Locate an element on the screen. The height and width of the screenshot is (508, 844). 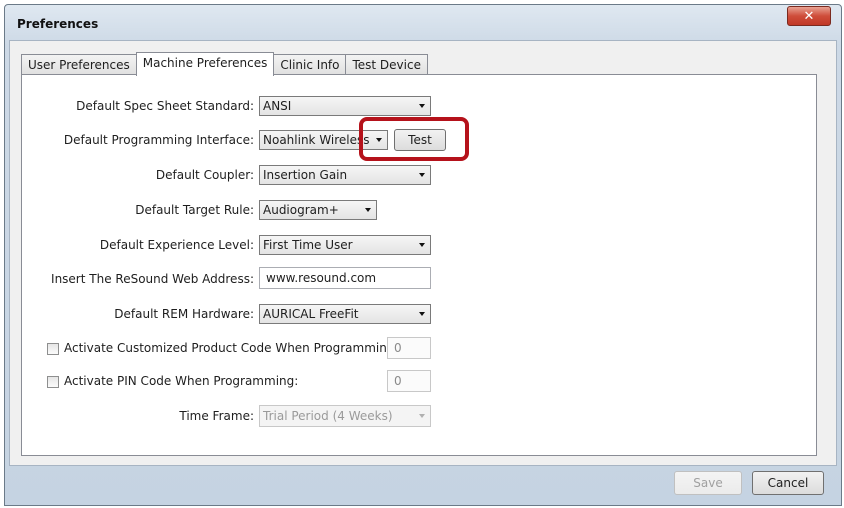
time-frame-select: Trial Period (4 Weeks) is located at coordinates (345, 416).